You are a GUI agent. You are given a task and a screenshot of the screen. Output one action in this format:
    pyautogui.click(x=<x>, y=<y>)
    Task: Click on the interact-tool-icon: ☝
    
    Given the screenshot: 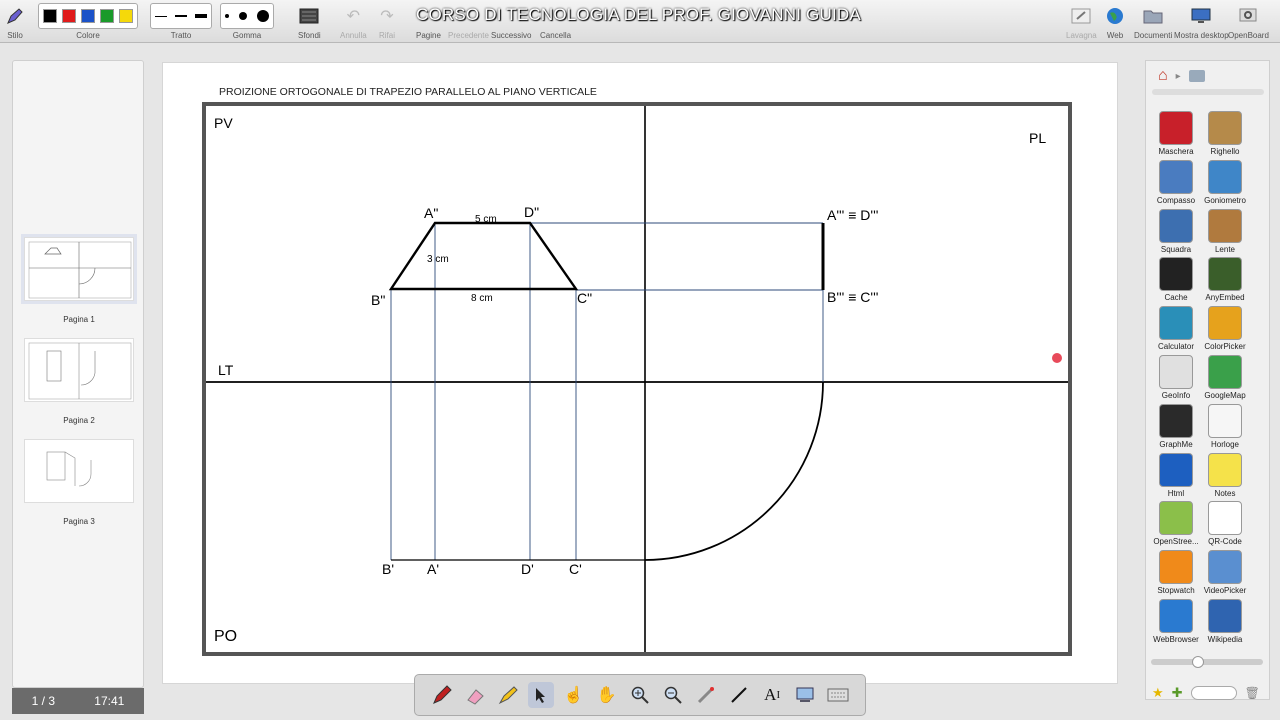 What is the action you would take?
    pyautogui.click(x=574, y=695)
    